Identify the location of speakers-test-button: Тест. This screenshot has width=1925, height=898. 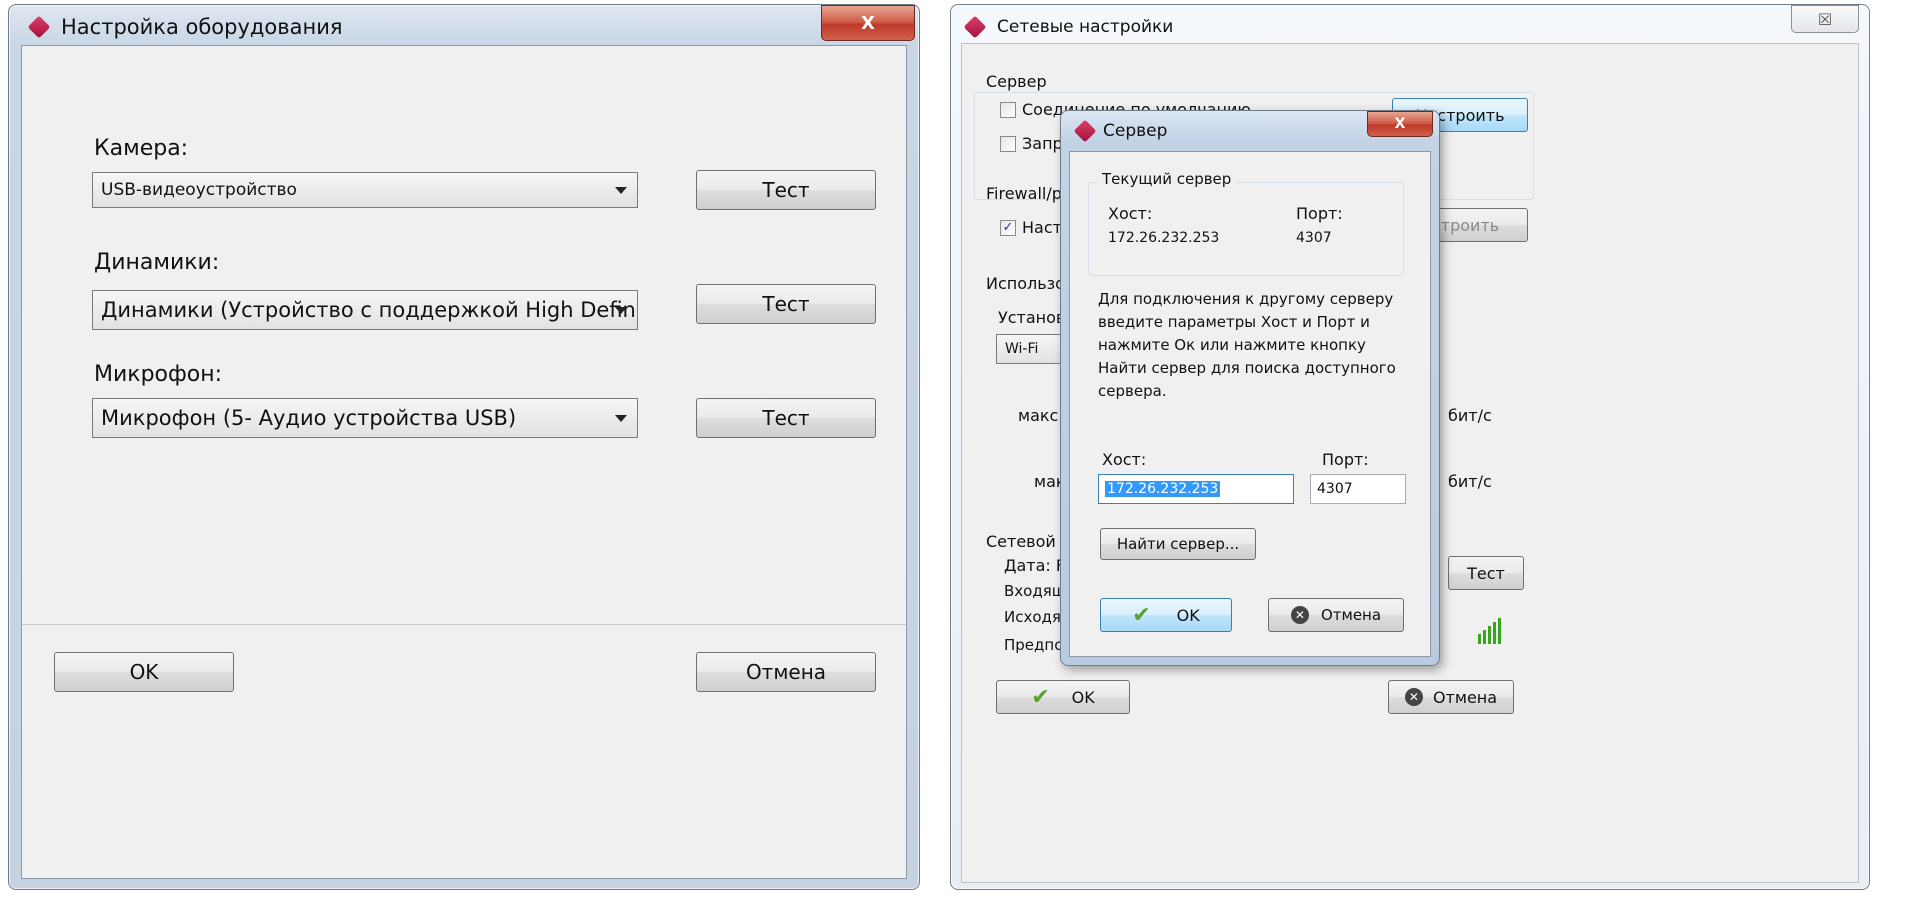
(786, 304).